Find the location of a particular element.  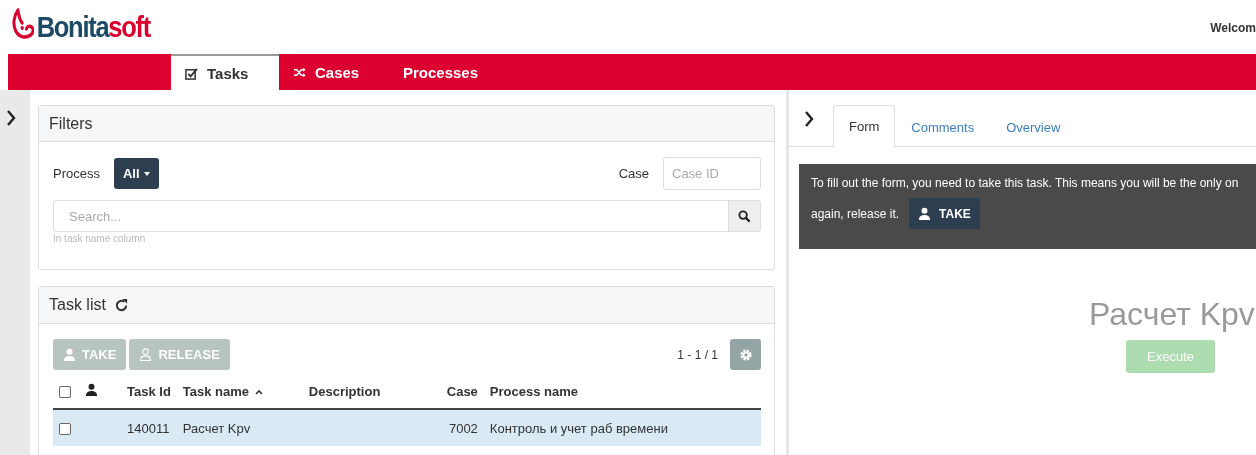

pagination-text: 1 - 1 / 1 is located at coordinates (697, 354).